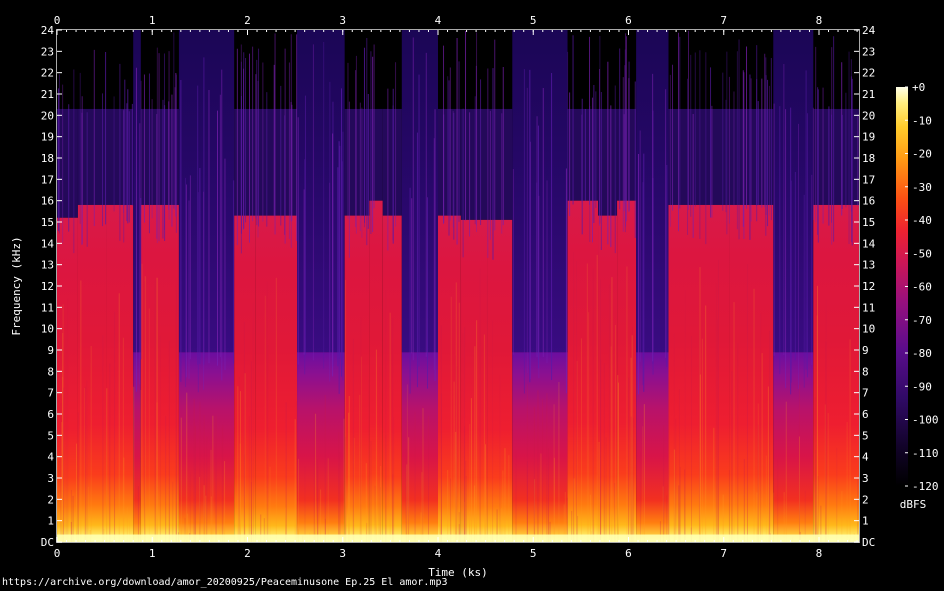 The width and height of the screenshot is (944, 591). What do you see at coordinates (47, 329) in the screenshot?
I see `y-tick-label-left: 10` at bounding box center [47, 329].